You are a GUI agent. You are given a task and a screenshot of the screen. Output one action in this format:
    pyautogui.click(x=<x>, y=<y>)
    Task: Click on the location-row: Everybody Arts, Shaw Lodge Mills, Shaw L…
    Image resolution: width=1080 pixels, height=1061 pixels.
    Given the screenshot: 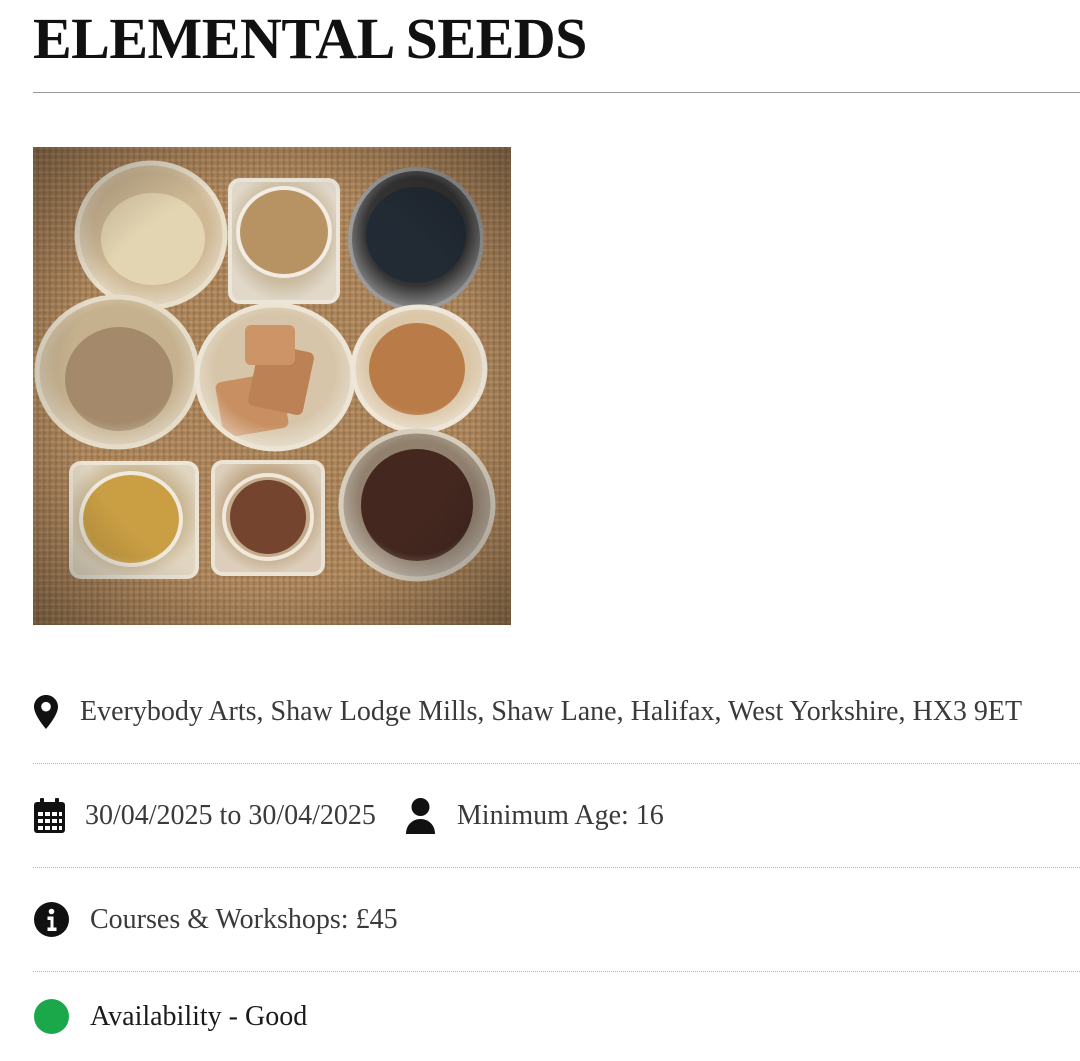 What is the action you would take?
    pyautogui.click(x=556, y=711)
    